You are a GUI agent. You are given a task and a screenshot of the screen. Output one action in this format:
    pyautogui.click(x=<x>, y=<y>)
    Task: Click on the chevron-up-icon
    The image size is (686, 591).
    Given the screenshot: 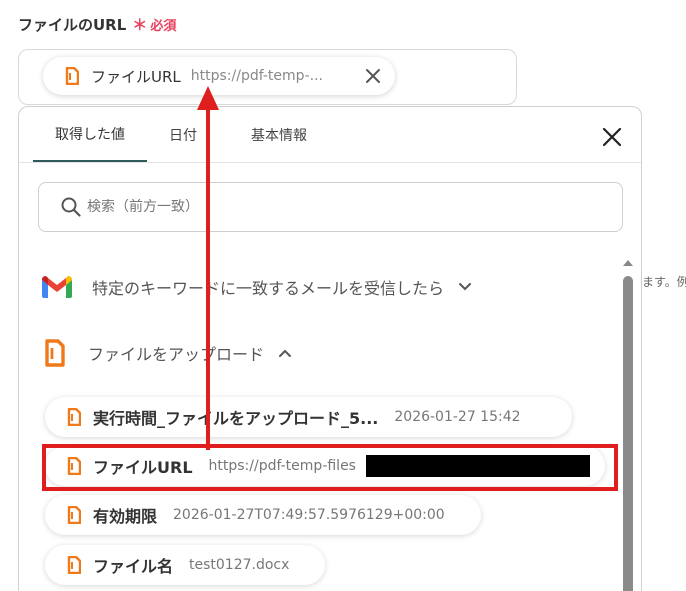 What is the action you would take?
    pyautogui.click(x=285, y=353)
    